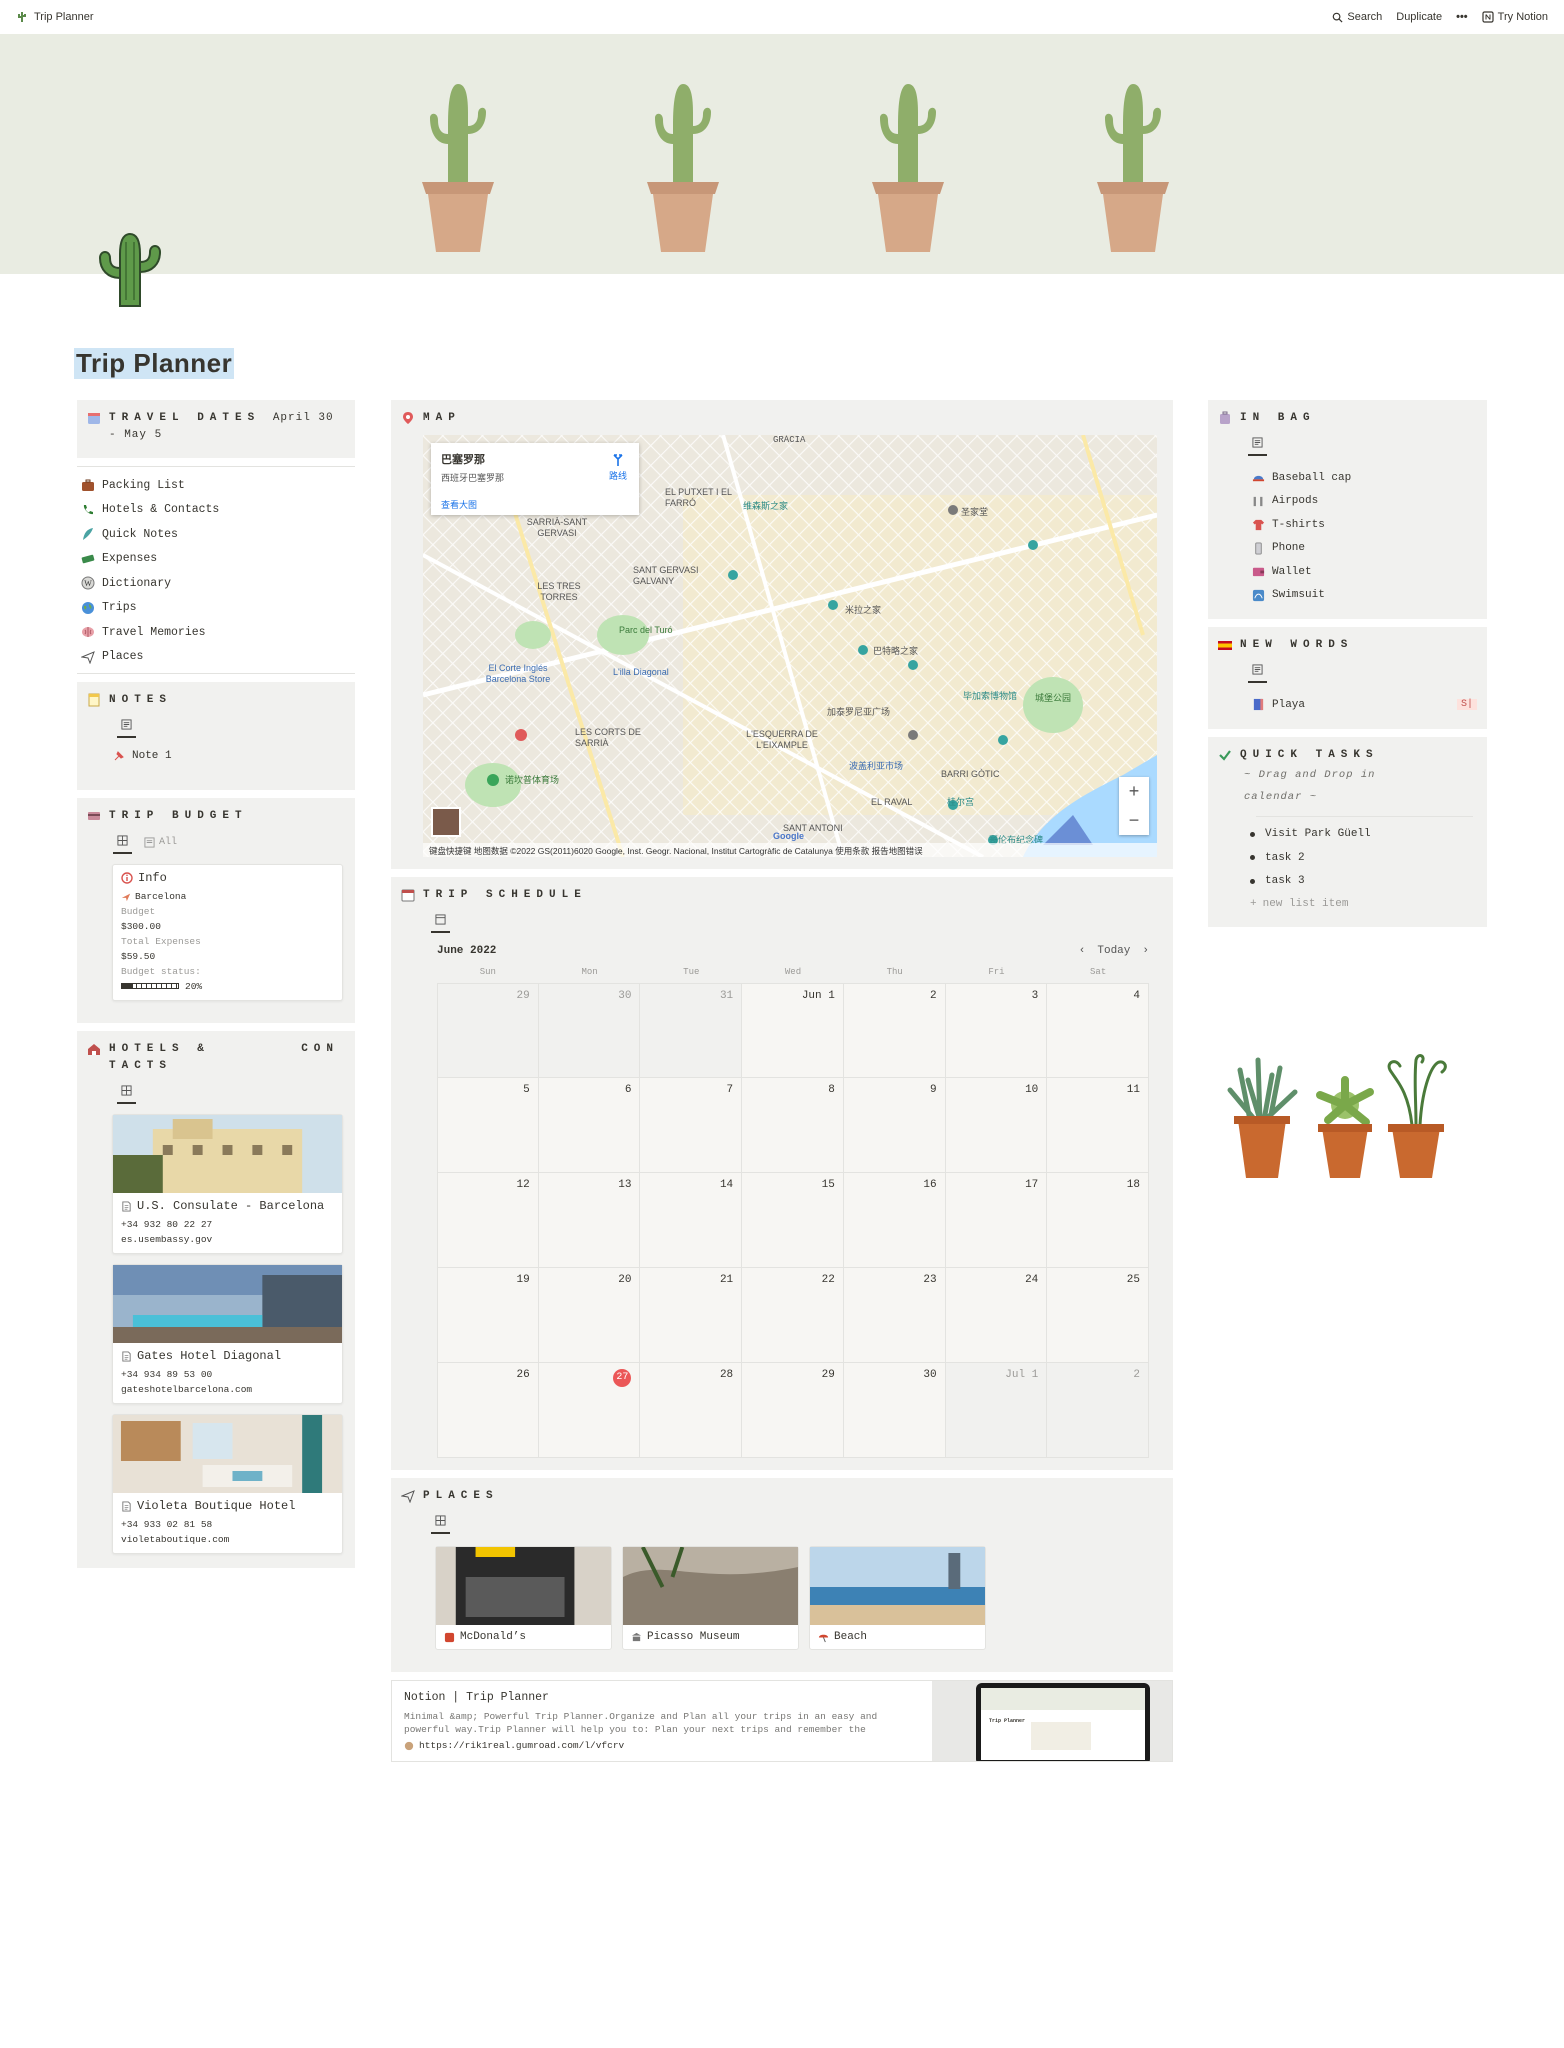  Describe the element at coordinates (216, 756) in the screenshot. I see `note-item: Note 1` at that location.